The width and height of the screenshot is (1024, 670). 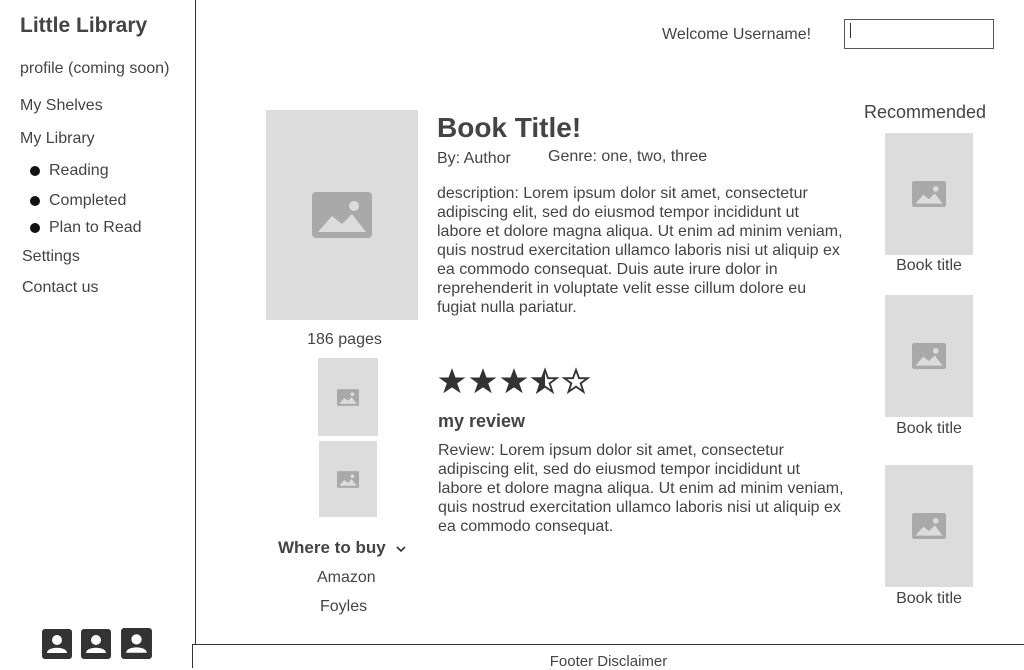 I want to click on star-half-icon, so click(x=545, y=381).